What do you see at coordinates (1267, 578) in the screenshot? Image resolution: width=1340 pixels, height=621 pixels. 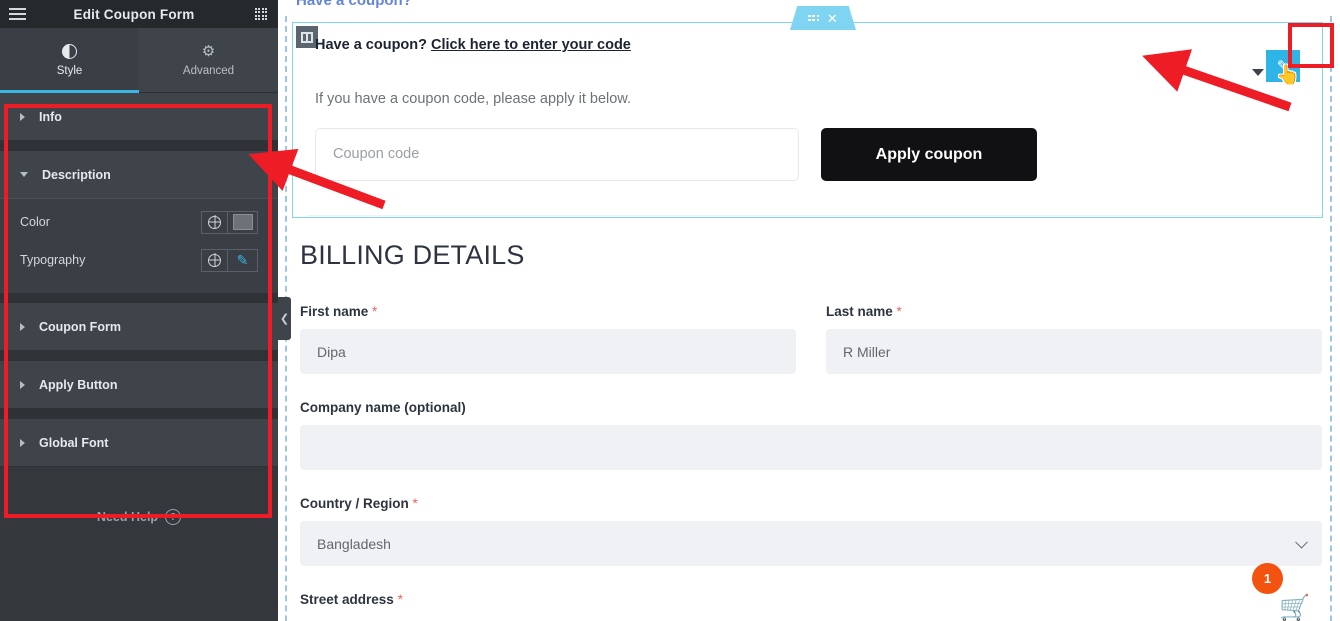 I see `cart-count-badge: 1` at bounding box center [1267, 578].